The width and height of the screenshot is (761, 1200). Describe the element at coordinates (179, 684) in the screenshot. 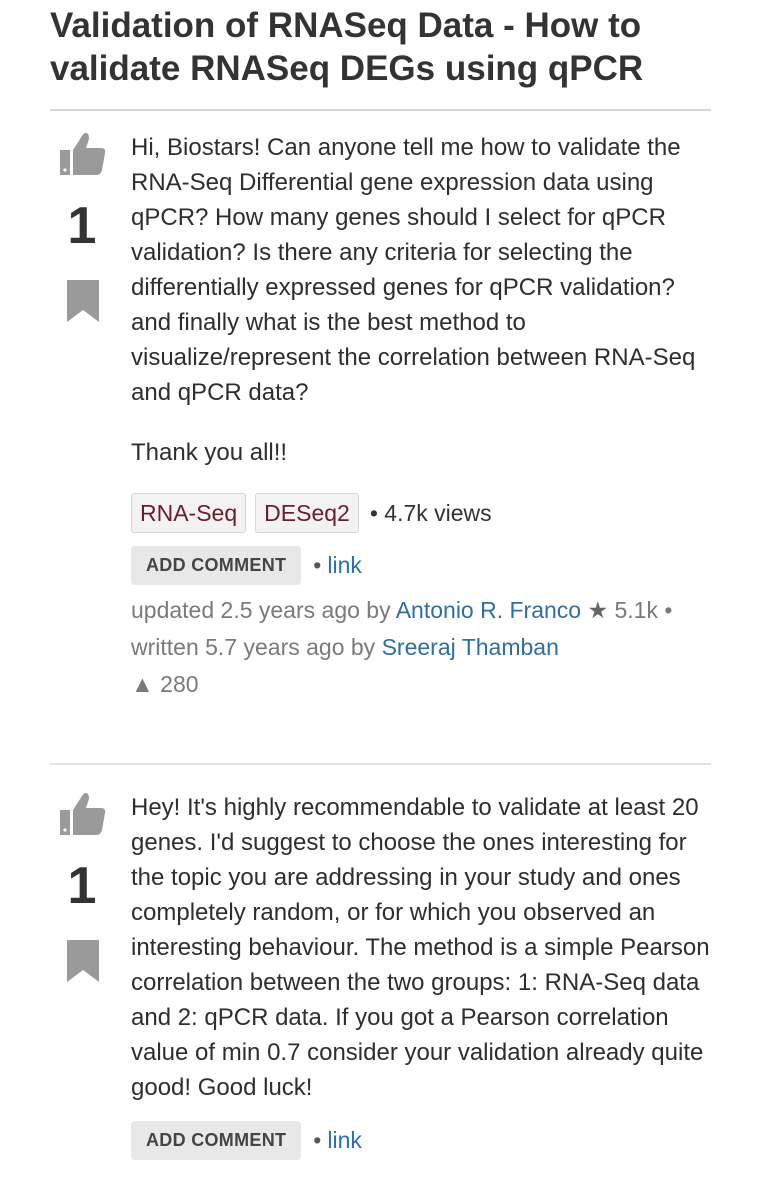

I see `author-rep: 280` at that location.